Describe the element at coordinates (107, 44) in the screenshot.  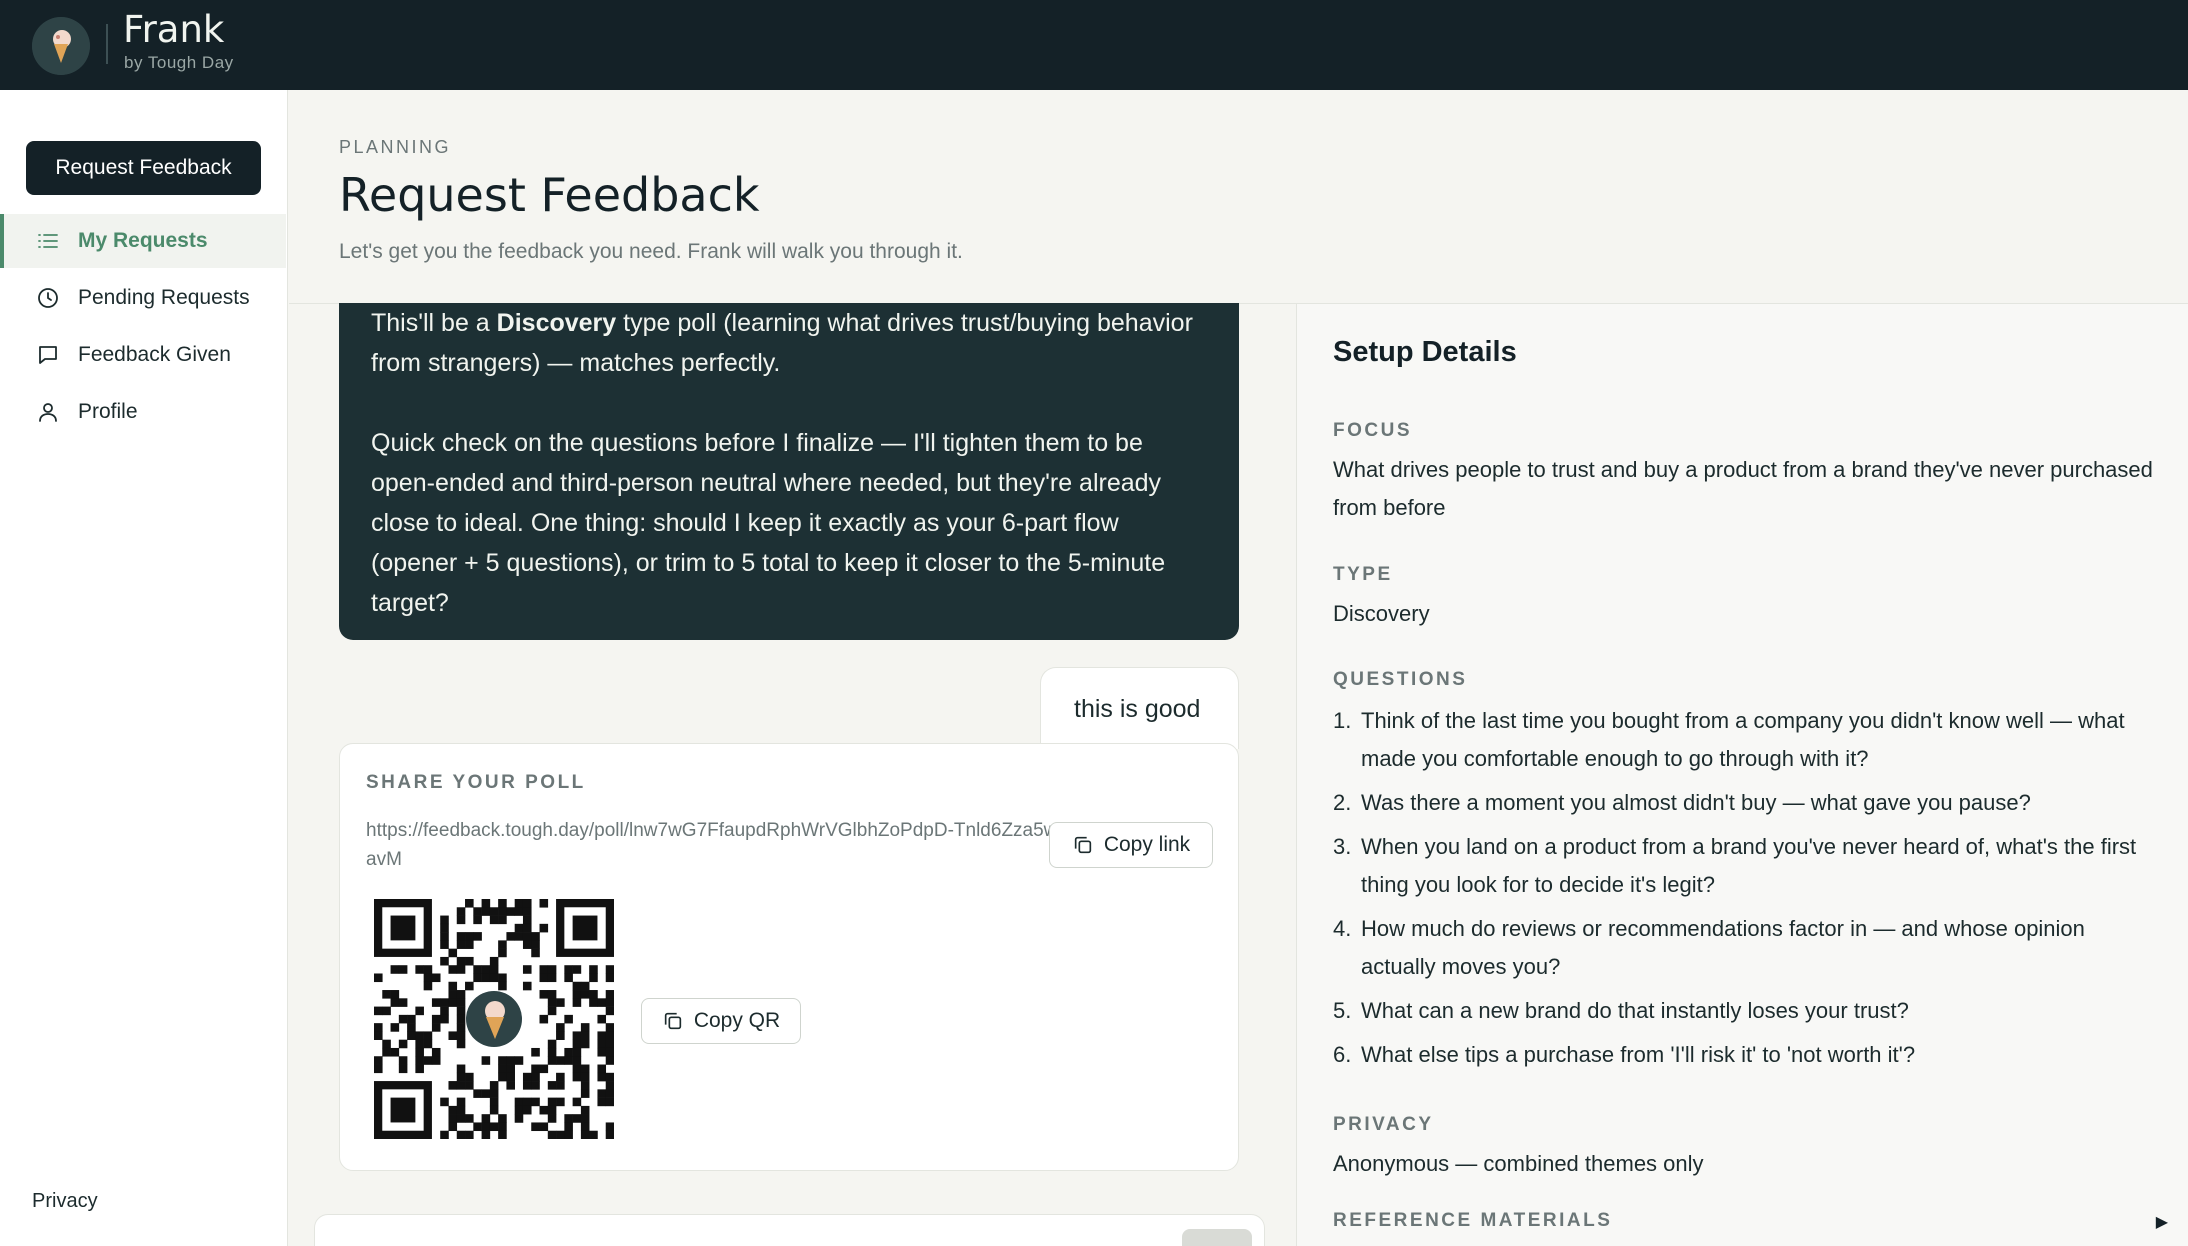
I see `logo-divider` at that location.